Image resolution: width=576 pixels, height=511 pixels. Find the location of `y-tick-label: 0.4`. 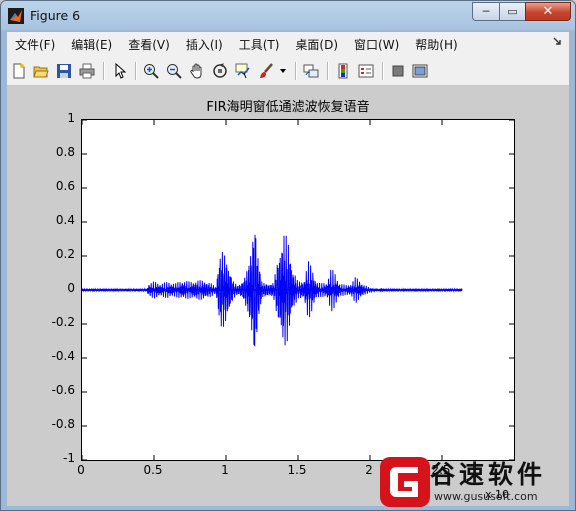

y-tick-label: 0.4 is located at coordinates (65, 220).